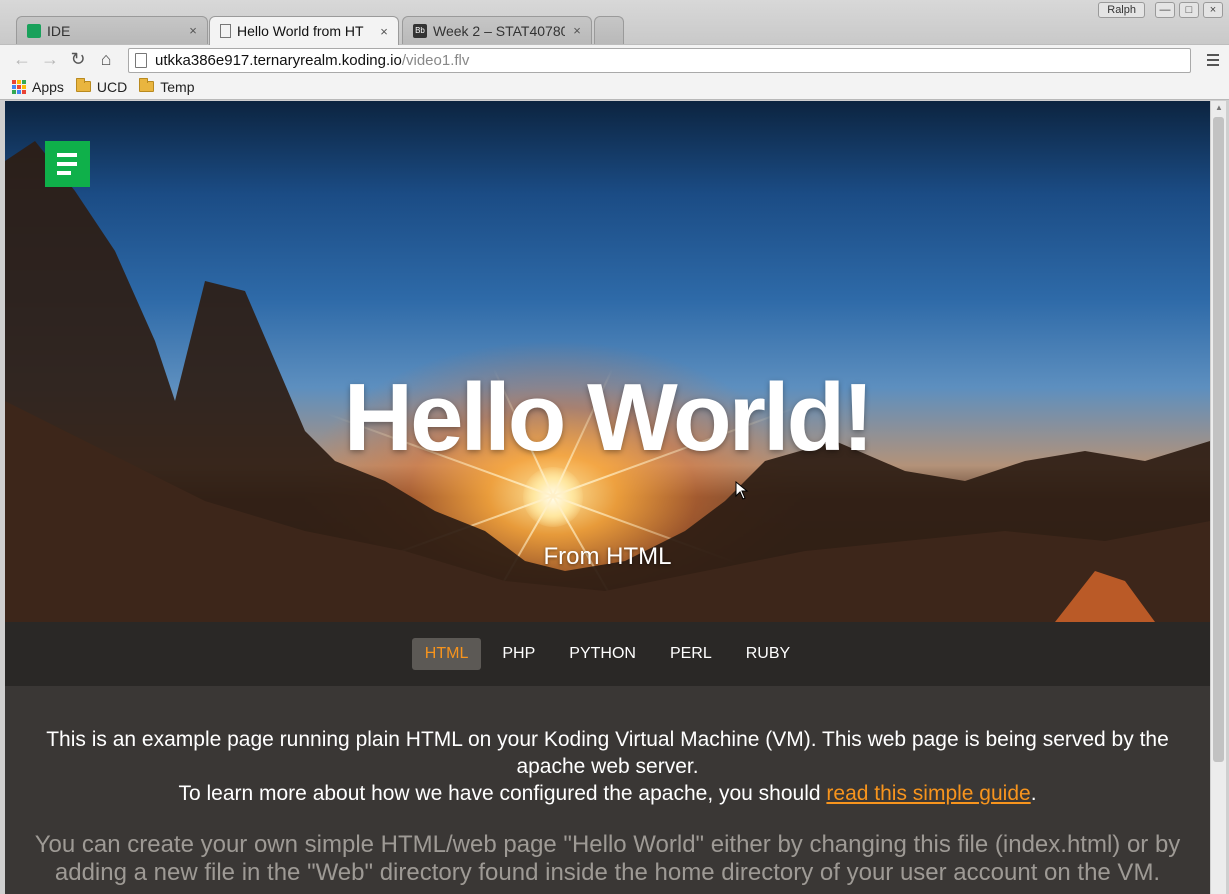  What do you see at coordinates (691, 654) in the screenshot?
I see `tab-perl: PERL` at bounding box center [691, 654].